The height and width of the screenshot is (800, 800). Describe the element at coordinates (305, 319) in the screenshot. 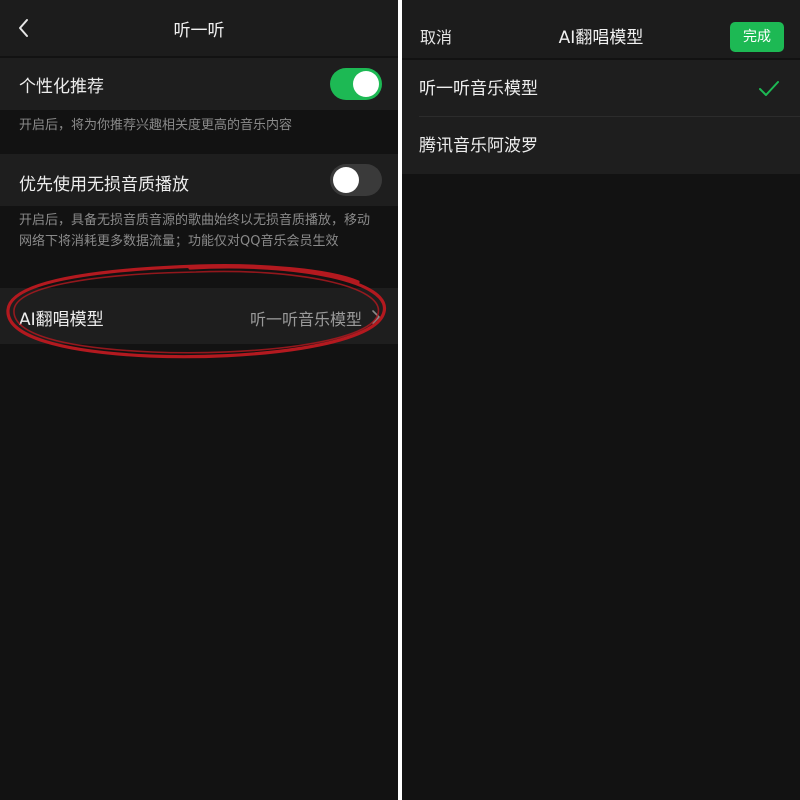

I see `ai-cover-model-value: 听一听音乐模型` at that location.